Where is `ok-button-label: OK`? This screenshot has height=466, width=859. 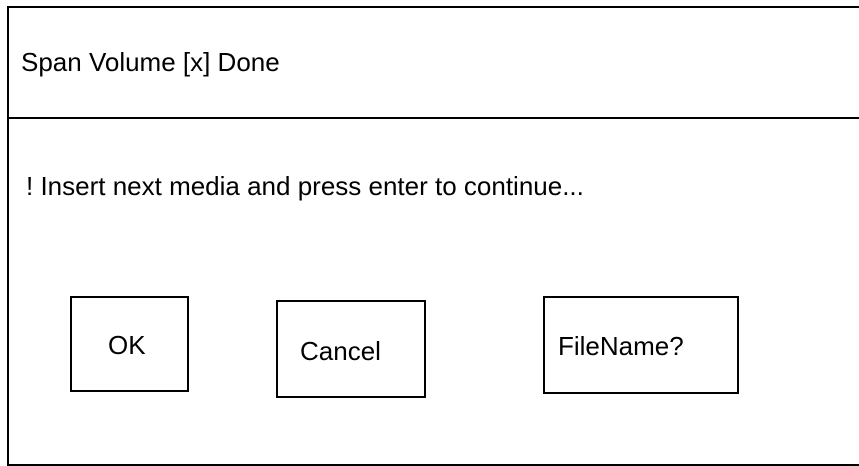
ok-button-label: OK is located at coordinates (127, 345).